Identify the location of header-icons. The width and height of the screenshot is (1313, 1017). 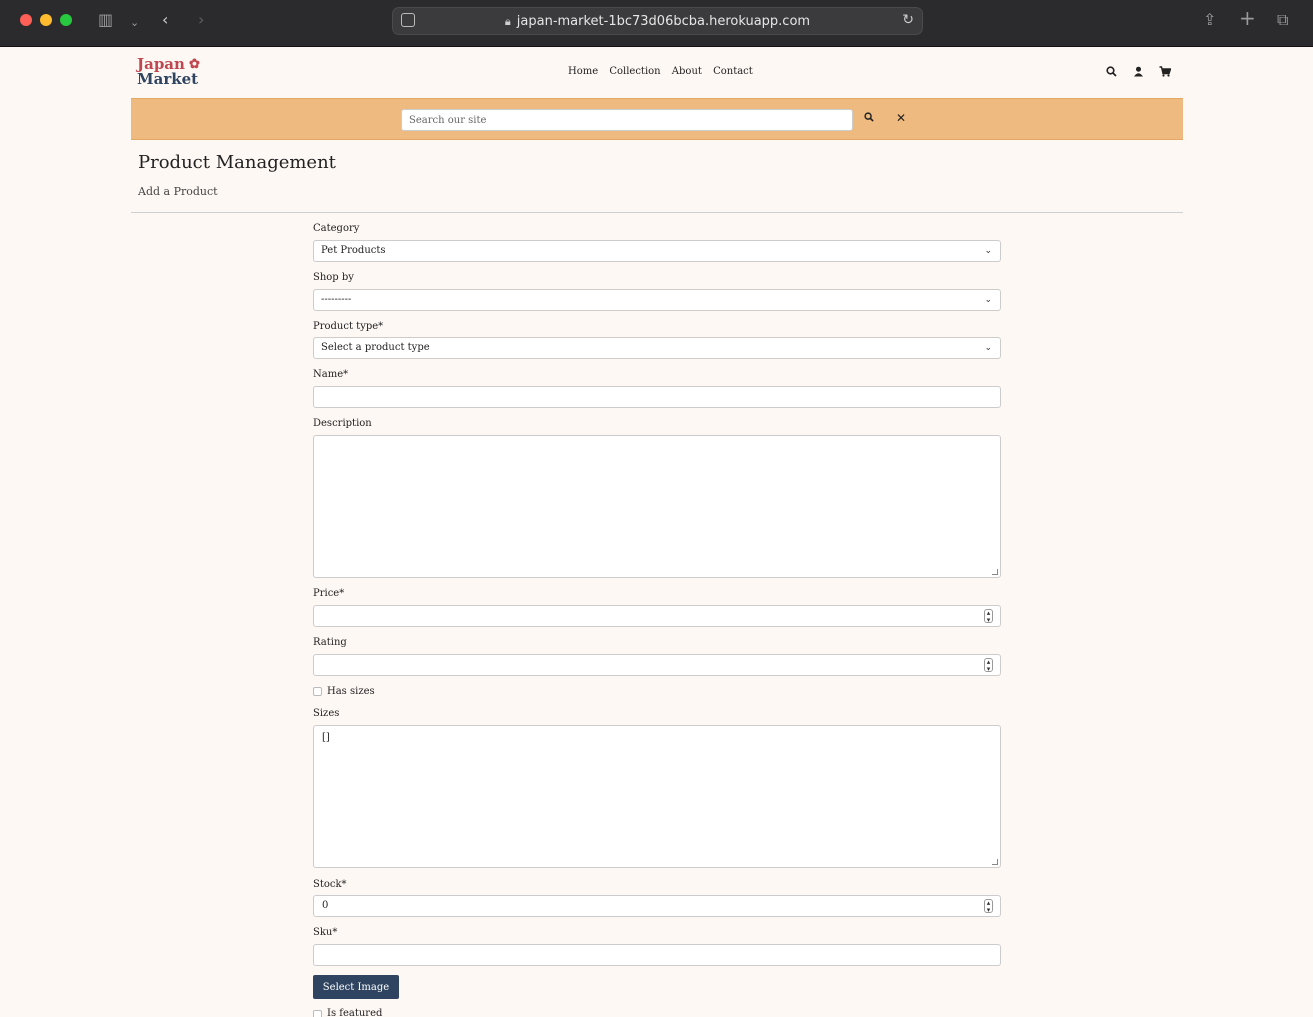
(1133, 73).